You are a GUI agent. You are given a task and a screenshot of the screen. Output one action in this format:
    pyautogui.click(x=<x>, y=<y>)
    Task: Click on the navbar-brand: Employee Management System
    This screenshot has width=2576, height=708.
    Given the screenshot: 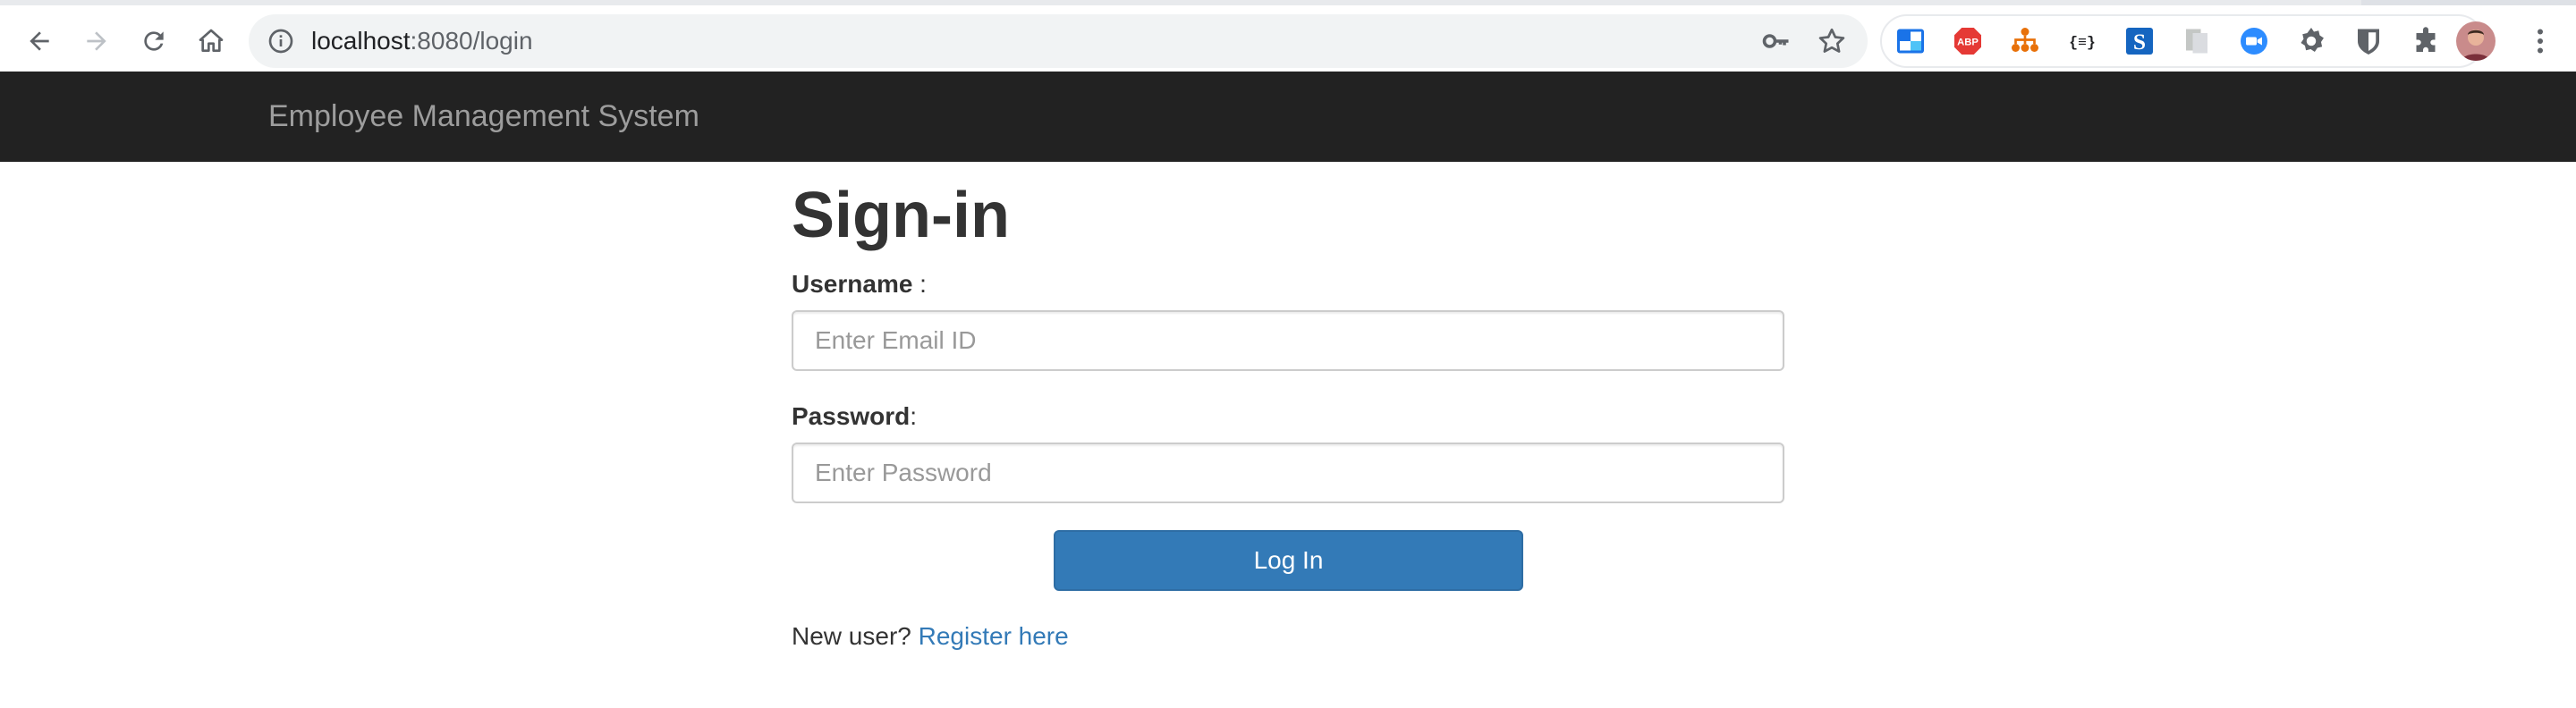 What is the action you would take?
    pyautogui.click(x=483, y=116)
    